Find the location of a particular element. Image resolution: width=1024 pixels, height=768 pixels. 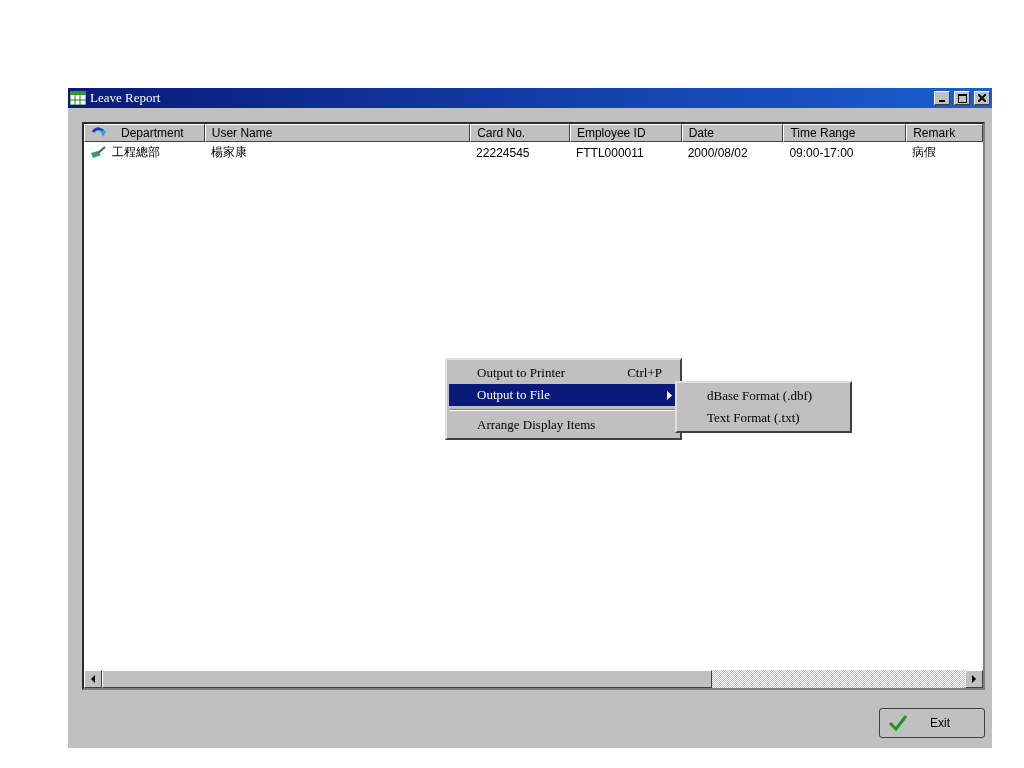

left-arrow-icon is located at coordinates (93, 679).